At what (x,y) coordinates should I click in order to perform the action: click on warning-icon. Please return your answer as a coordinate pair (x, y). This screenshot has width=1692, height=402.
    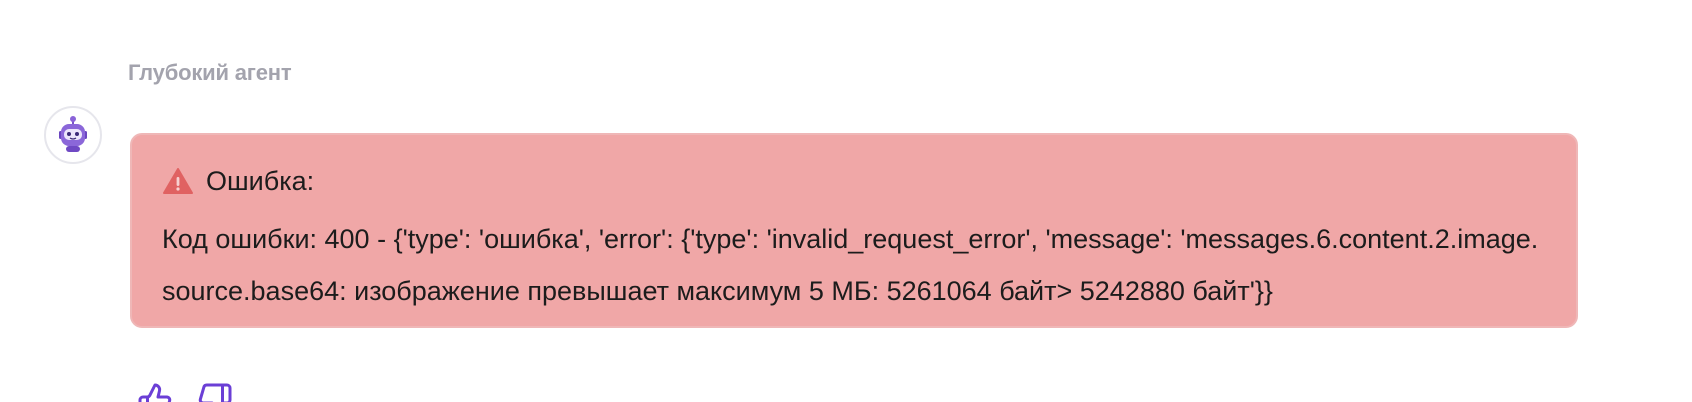
    Looking at the image, I should click on (178, 181).